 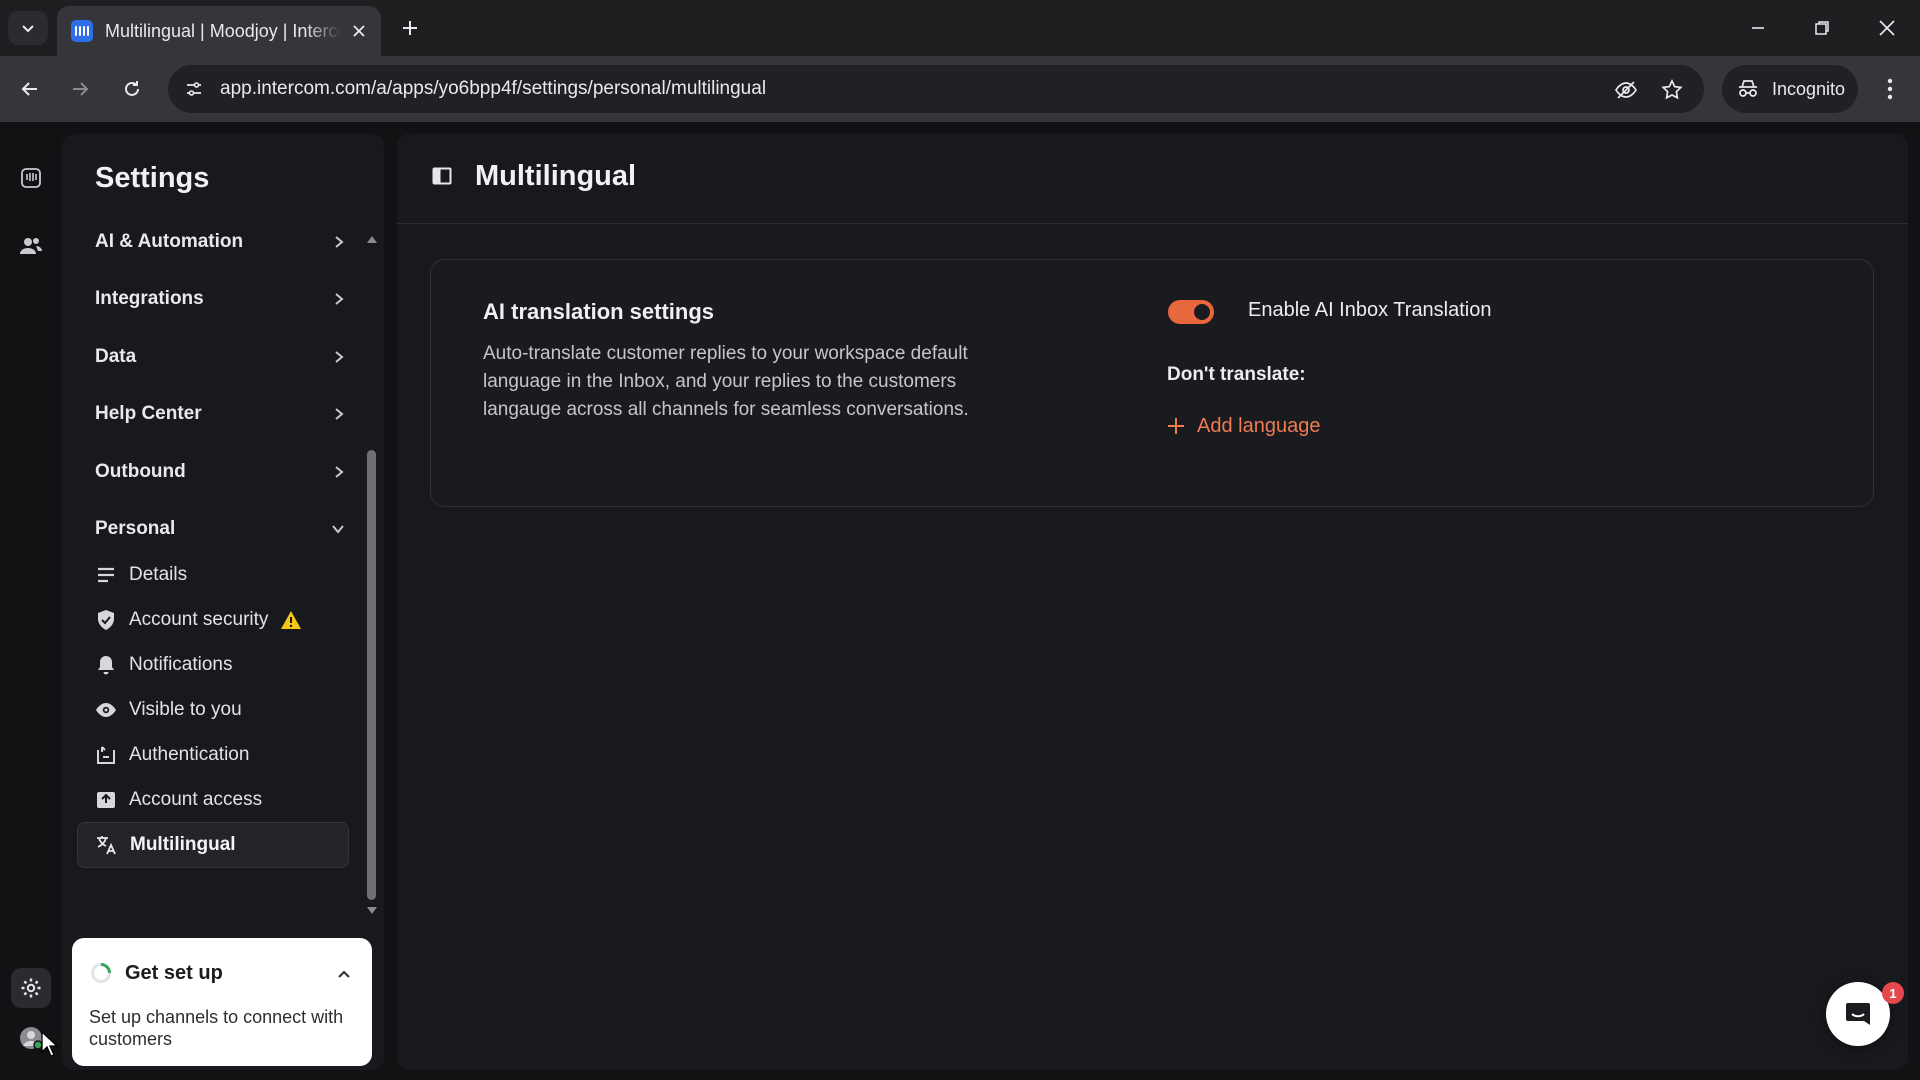 I want to click on minimize-icon, so click(x=1758, y=28).